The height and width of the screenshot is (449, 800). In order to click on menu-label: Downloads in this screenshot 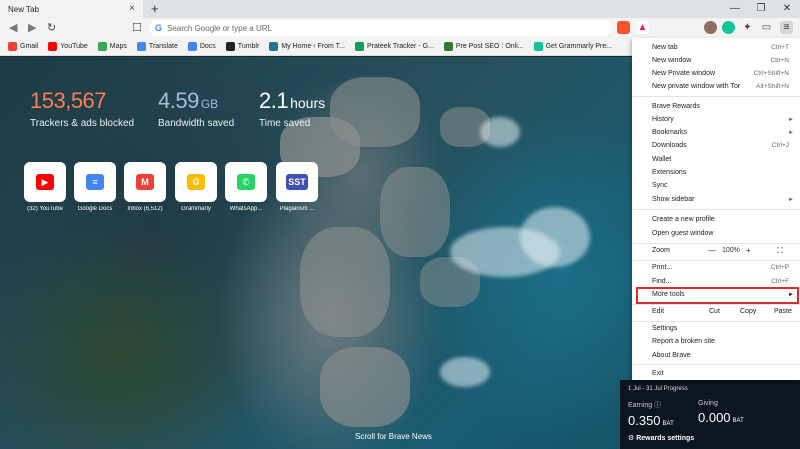, I will do `click(669, 145)`.